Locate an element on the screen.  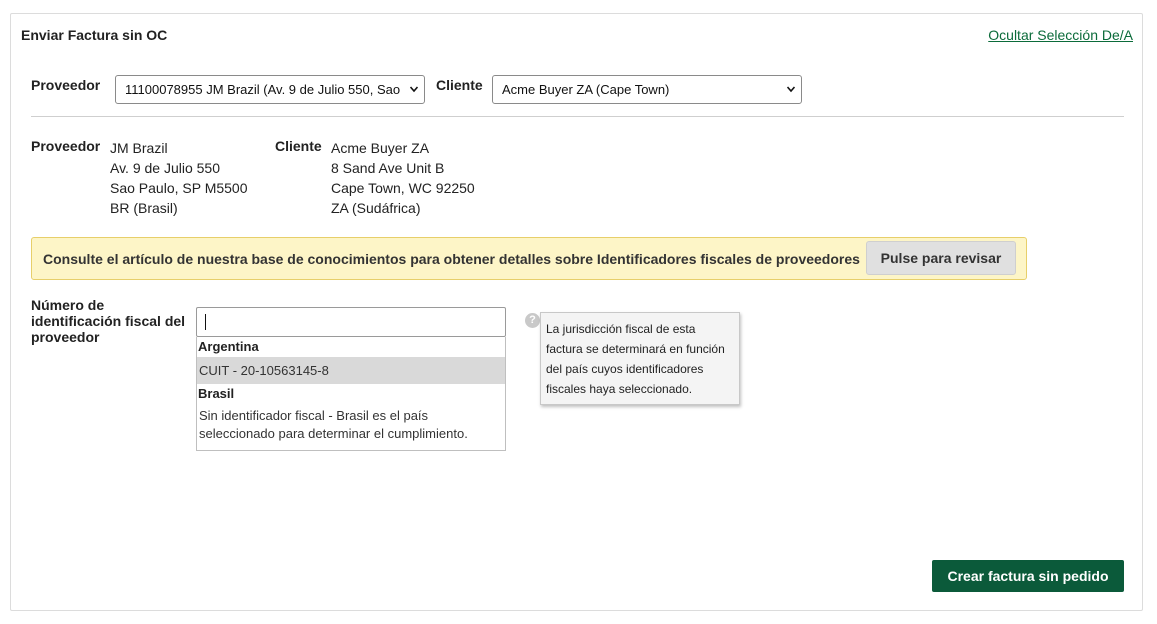
hide-selection-link: Ocultar Selección De/A is located at coordinates (1060, 35).